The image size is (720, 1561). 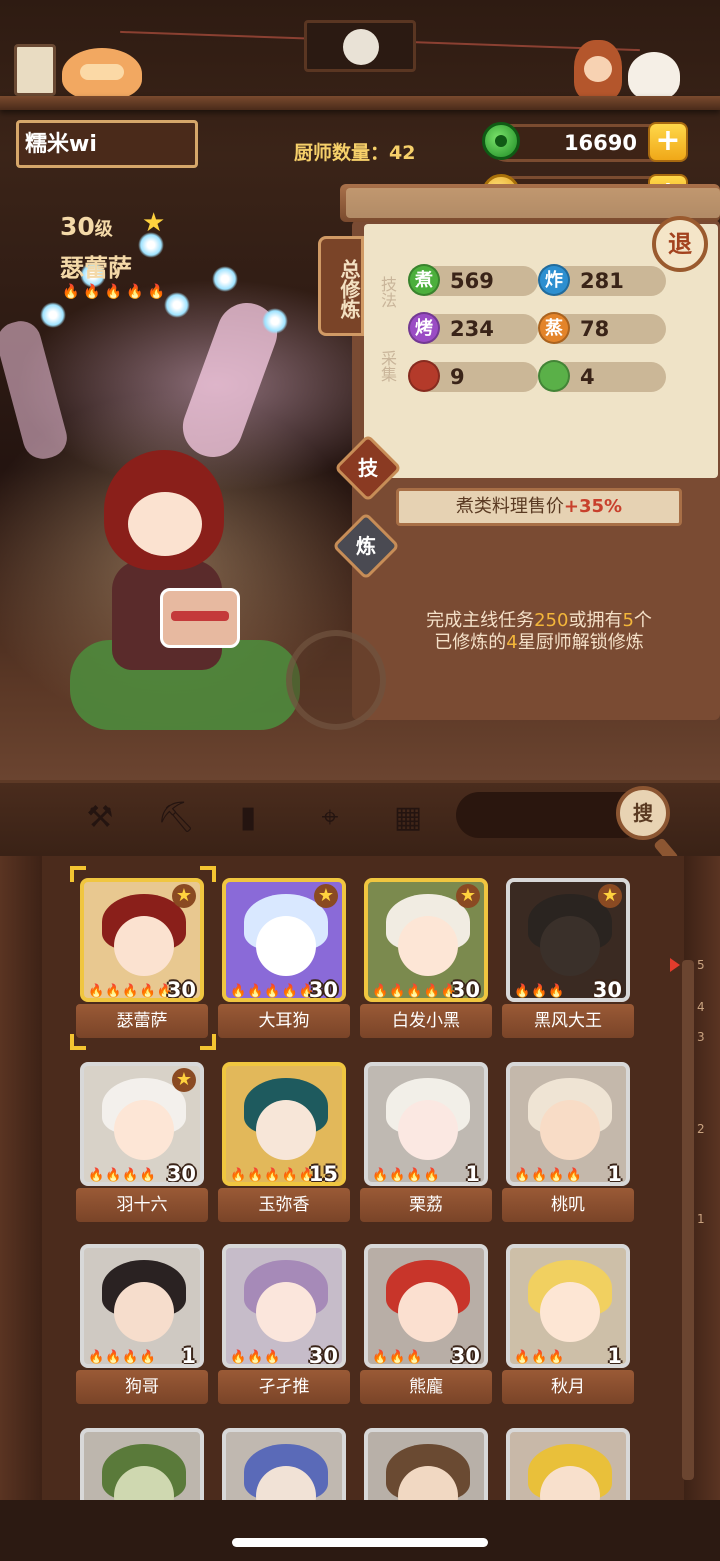 I want to click on chef-card: 🔥🔥🔥🔥 1 桃叽, so click(x=568, y=1145).